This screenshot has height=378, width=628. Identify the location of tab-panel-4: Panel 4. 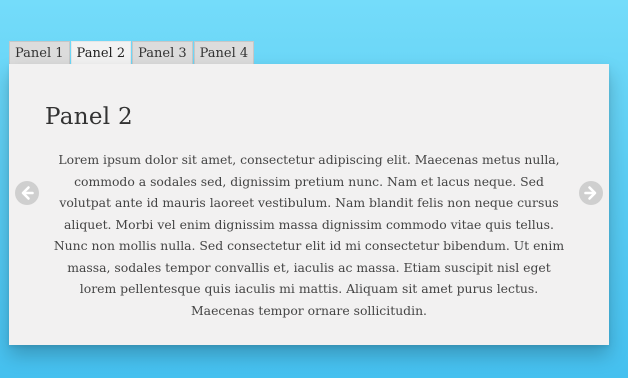
(224, 52).